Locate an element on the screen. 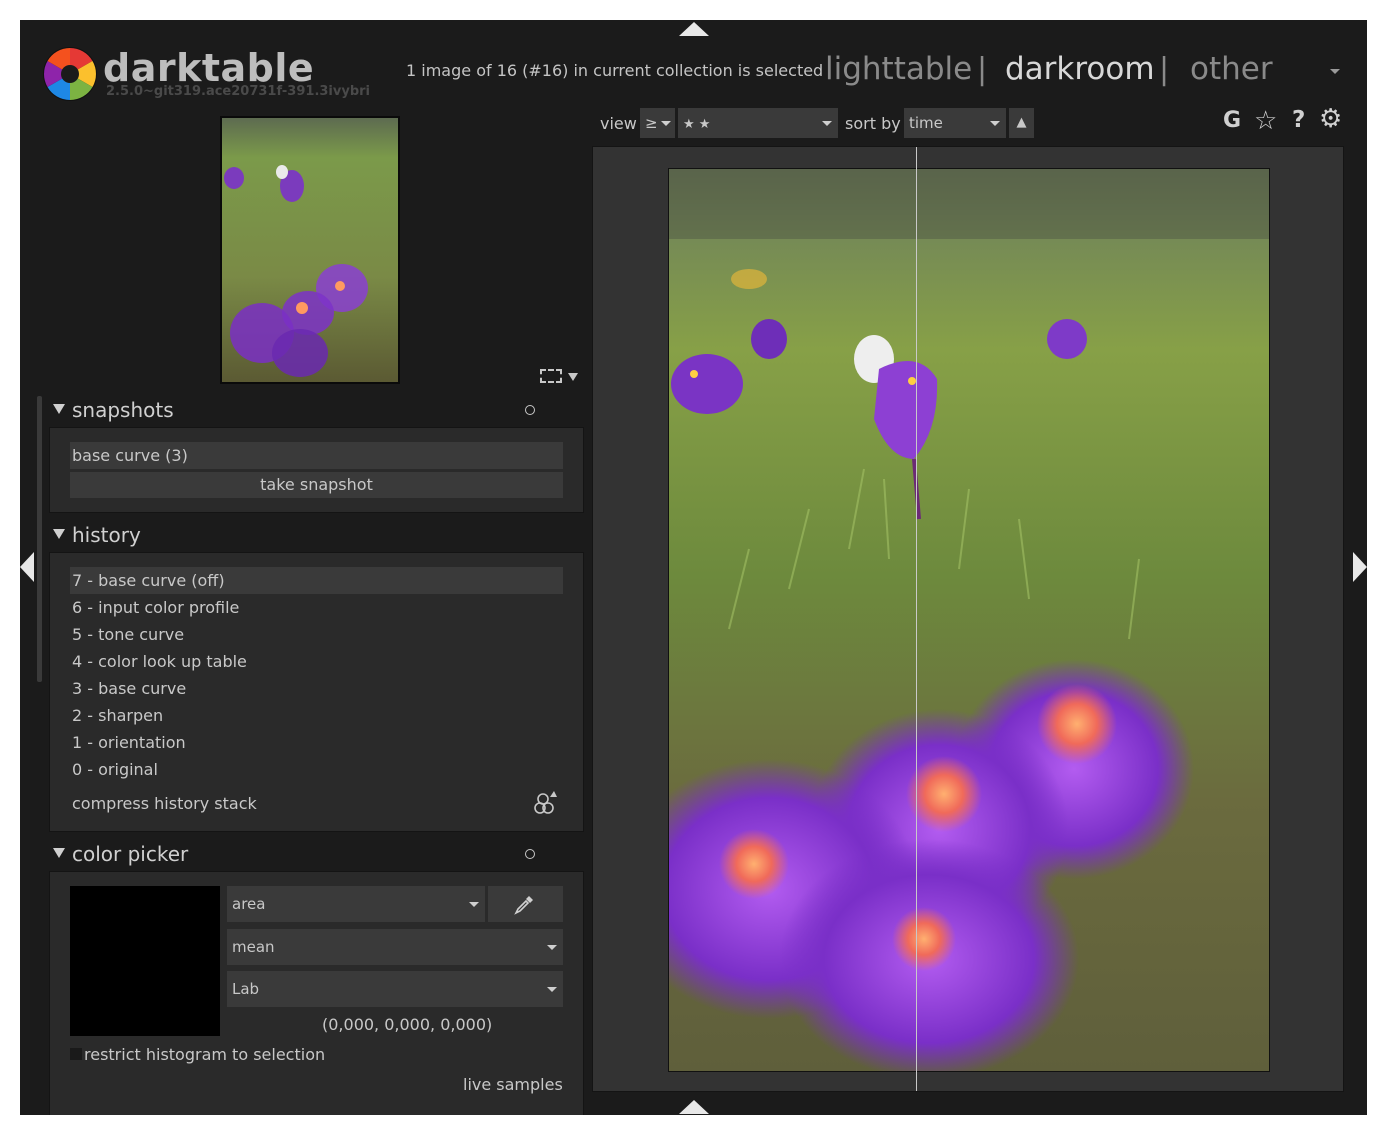  star-icon: ☆ is located at coordinates (1265, 121).